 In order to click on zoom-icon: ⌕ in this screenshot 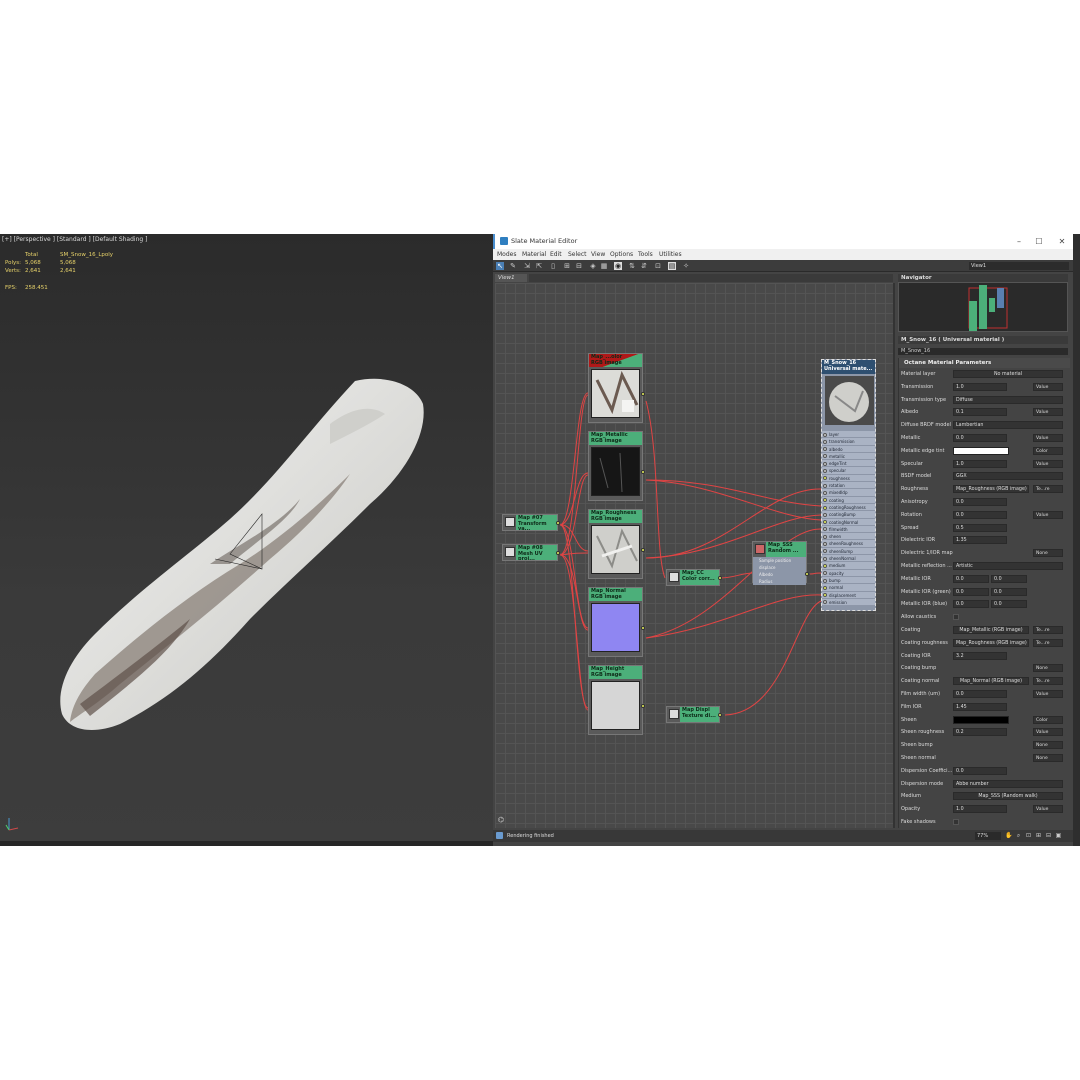, I will do `click(1018, 835)`.